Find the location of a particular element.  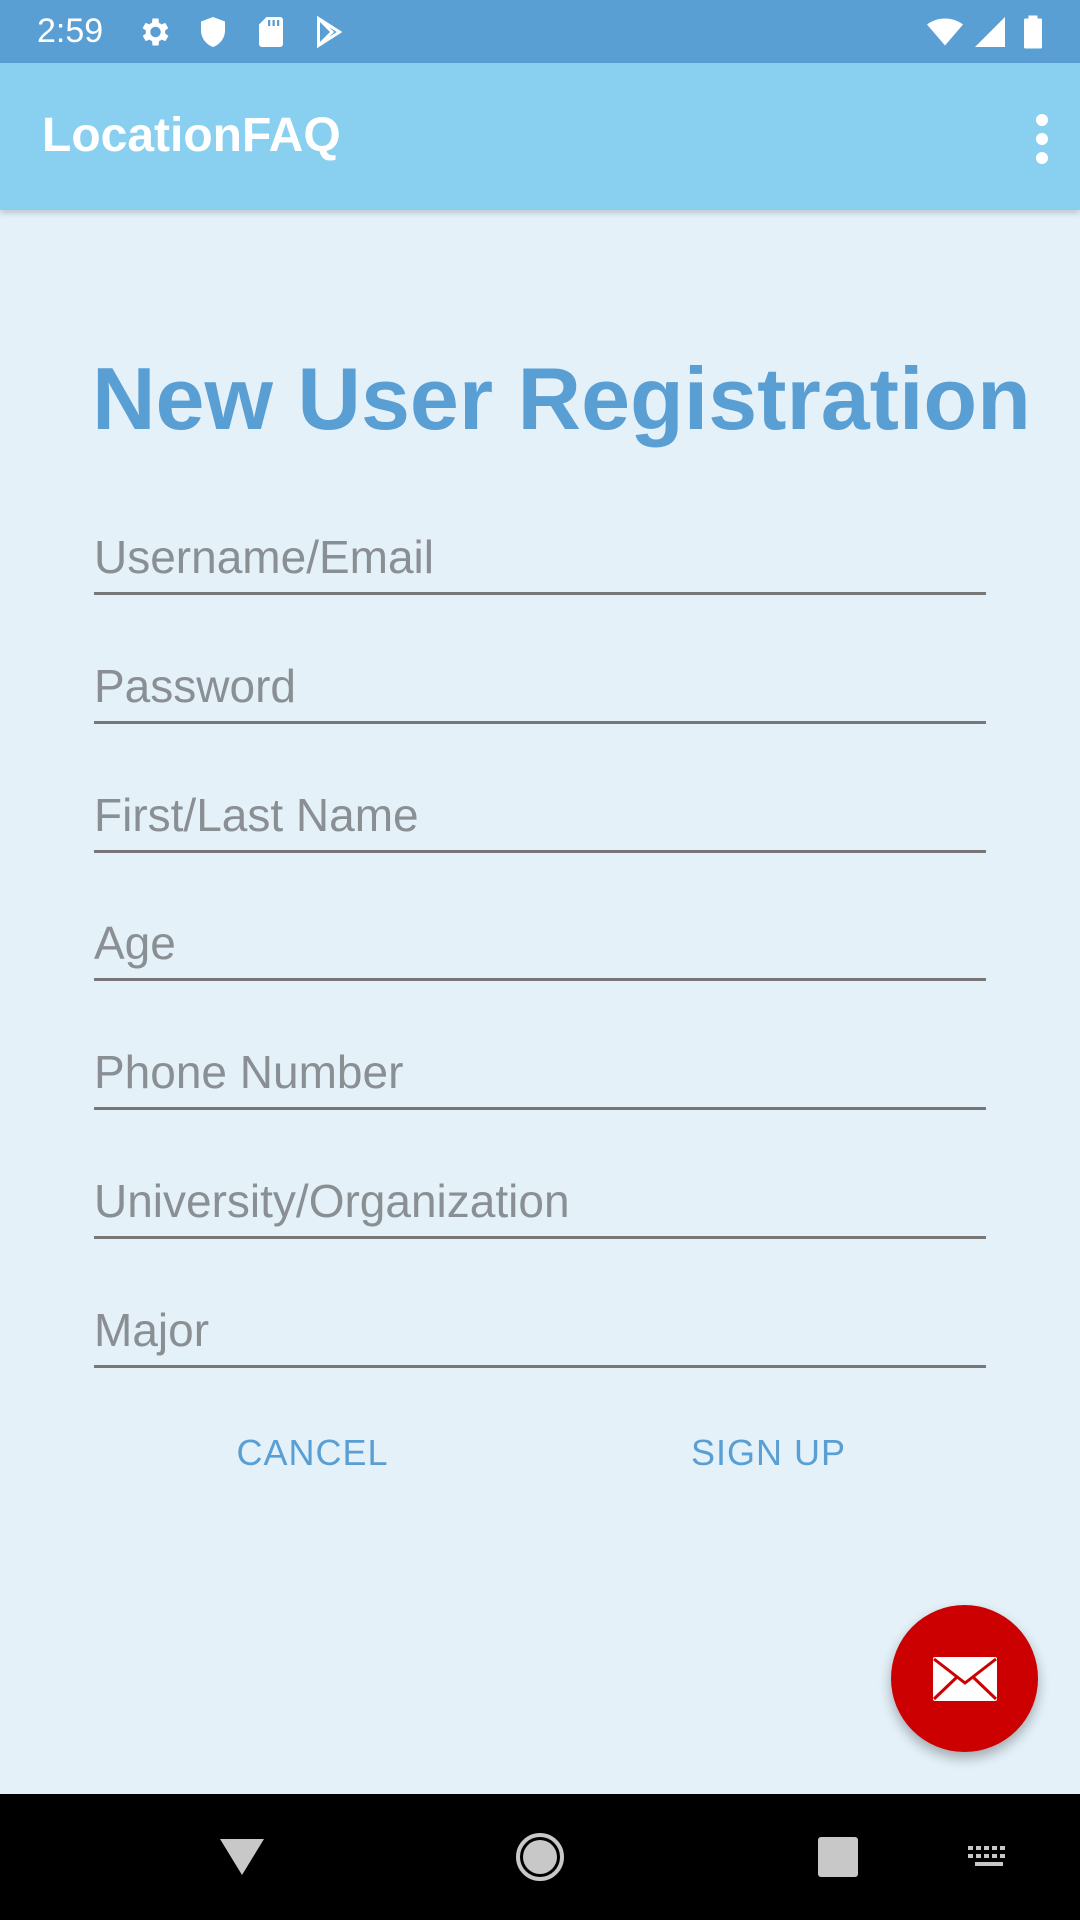

signal-icon is located at coordinates (990, 32).